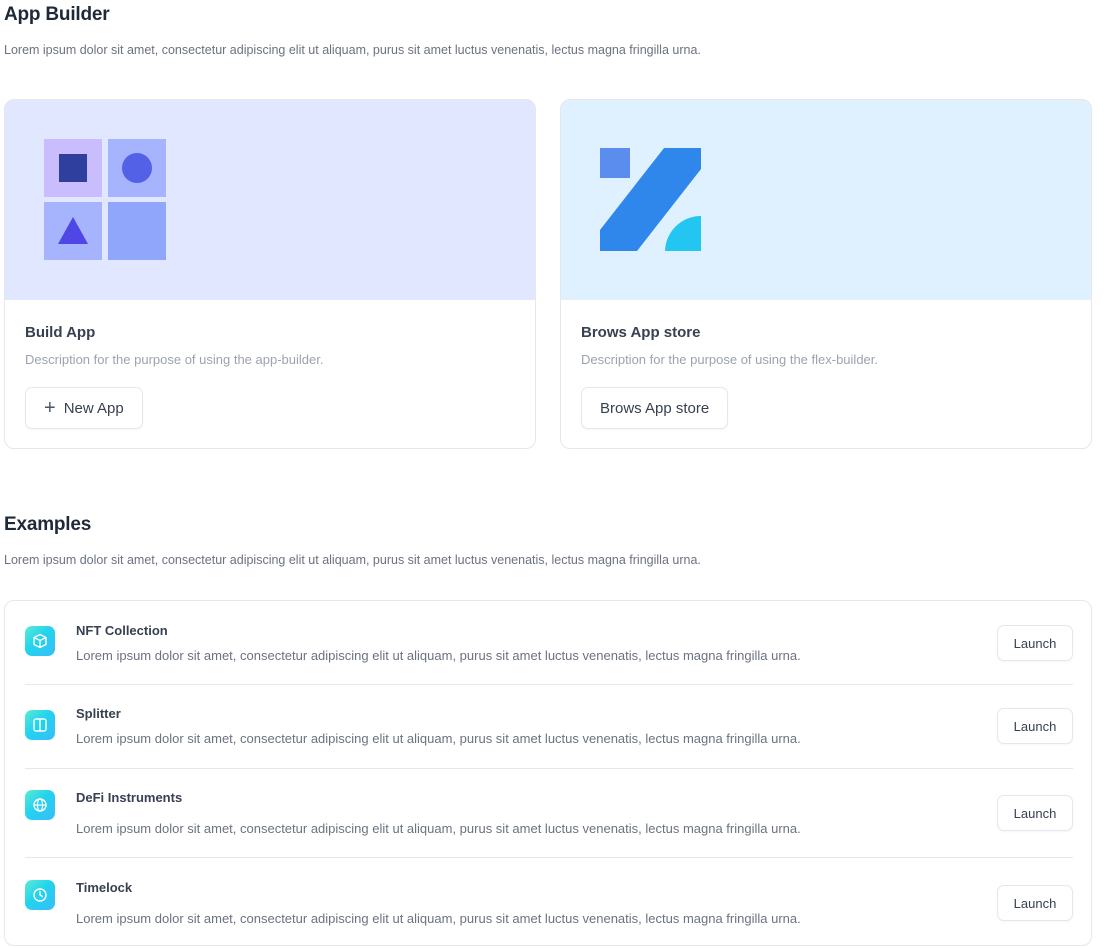  What do you see at coordinates (1035, 813) in the screenshot?
I see `launch-button-defi-instruments: Launch` at bounding box center [1035, 813].